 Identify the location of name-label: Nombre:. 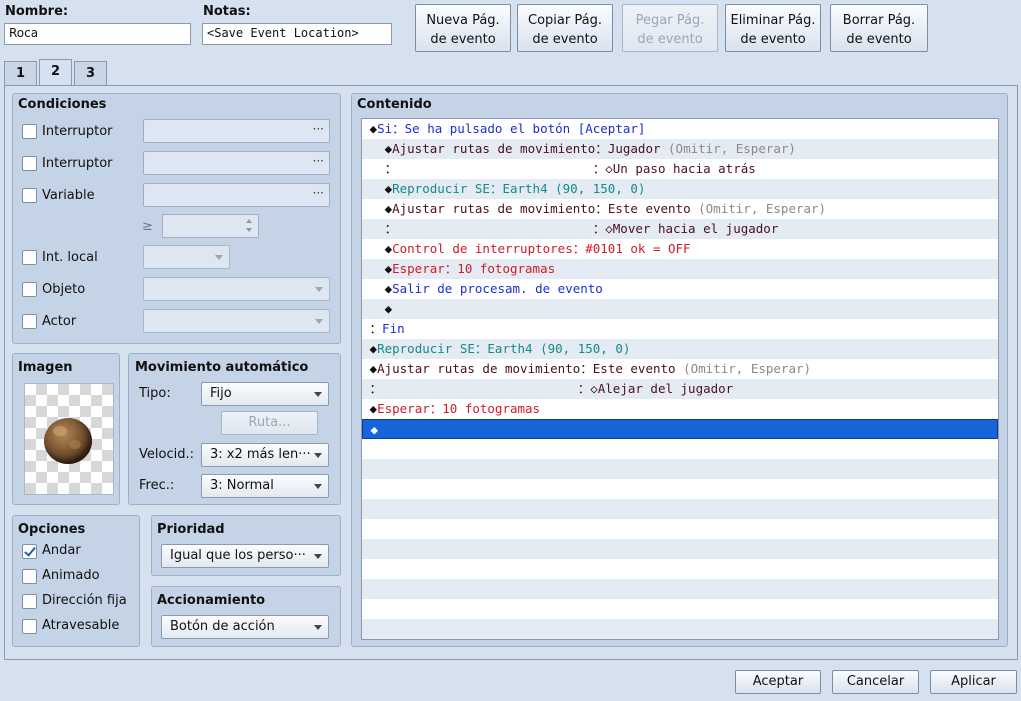
(37, 11).